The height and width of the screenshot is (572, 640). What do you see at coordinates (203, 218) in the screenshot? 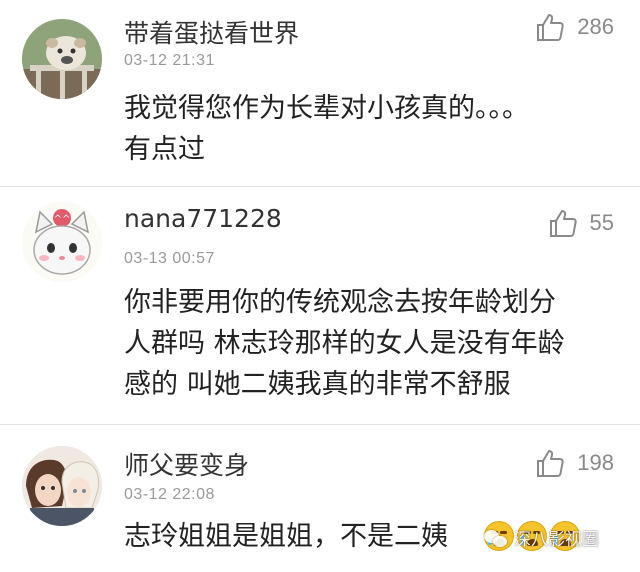
I see `comment-username: nana771228` at bounding box center [203, 218].